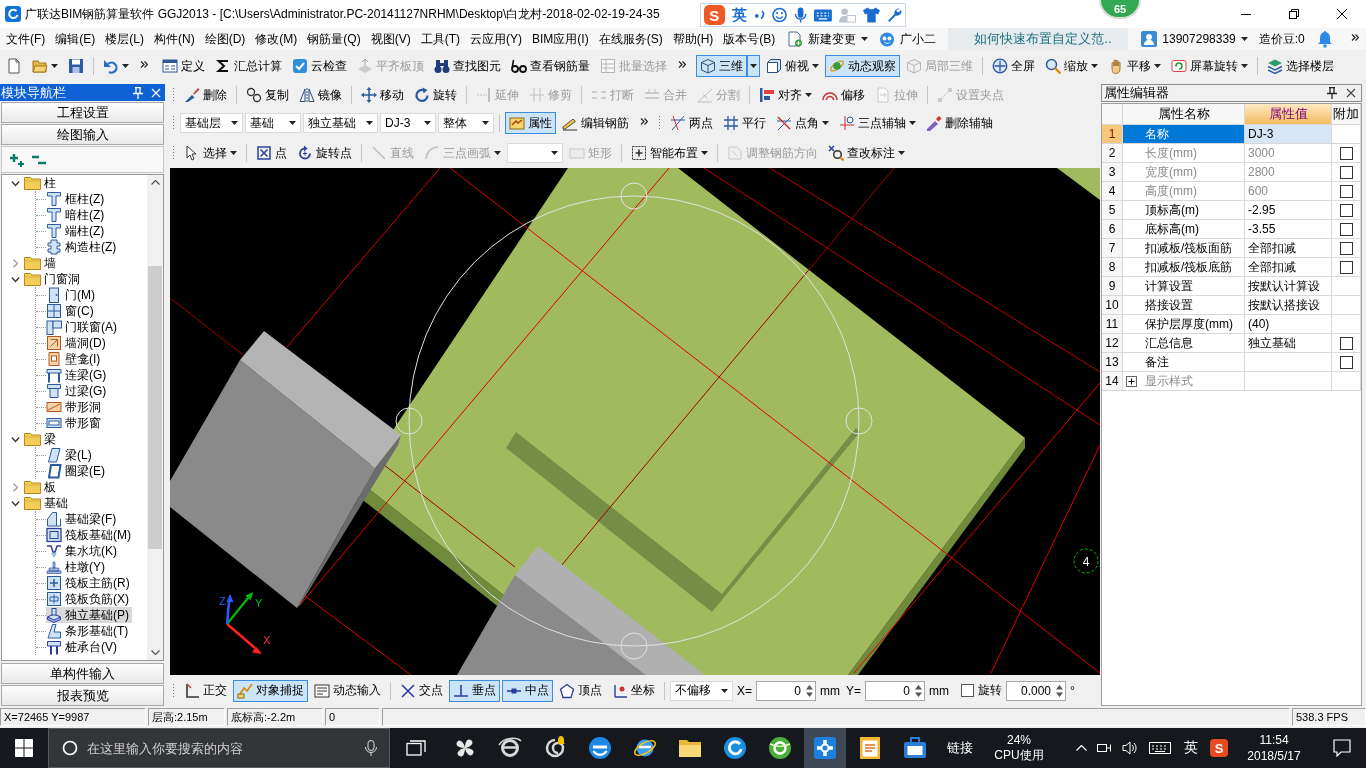 Image resolution: width=1366 pixels, height=768 pixels. I want to click on scrollbar-thumb, so click(155, 407).